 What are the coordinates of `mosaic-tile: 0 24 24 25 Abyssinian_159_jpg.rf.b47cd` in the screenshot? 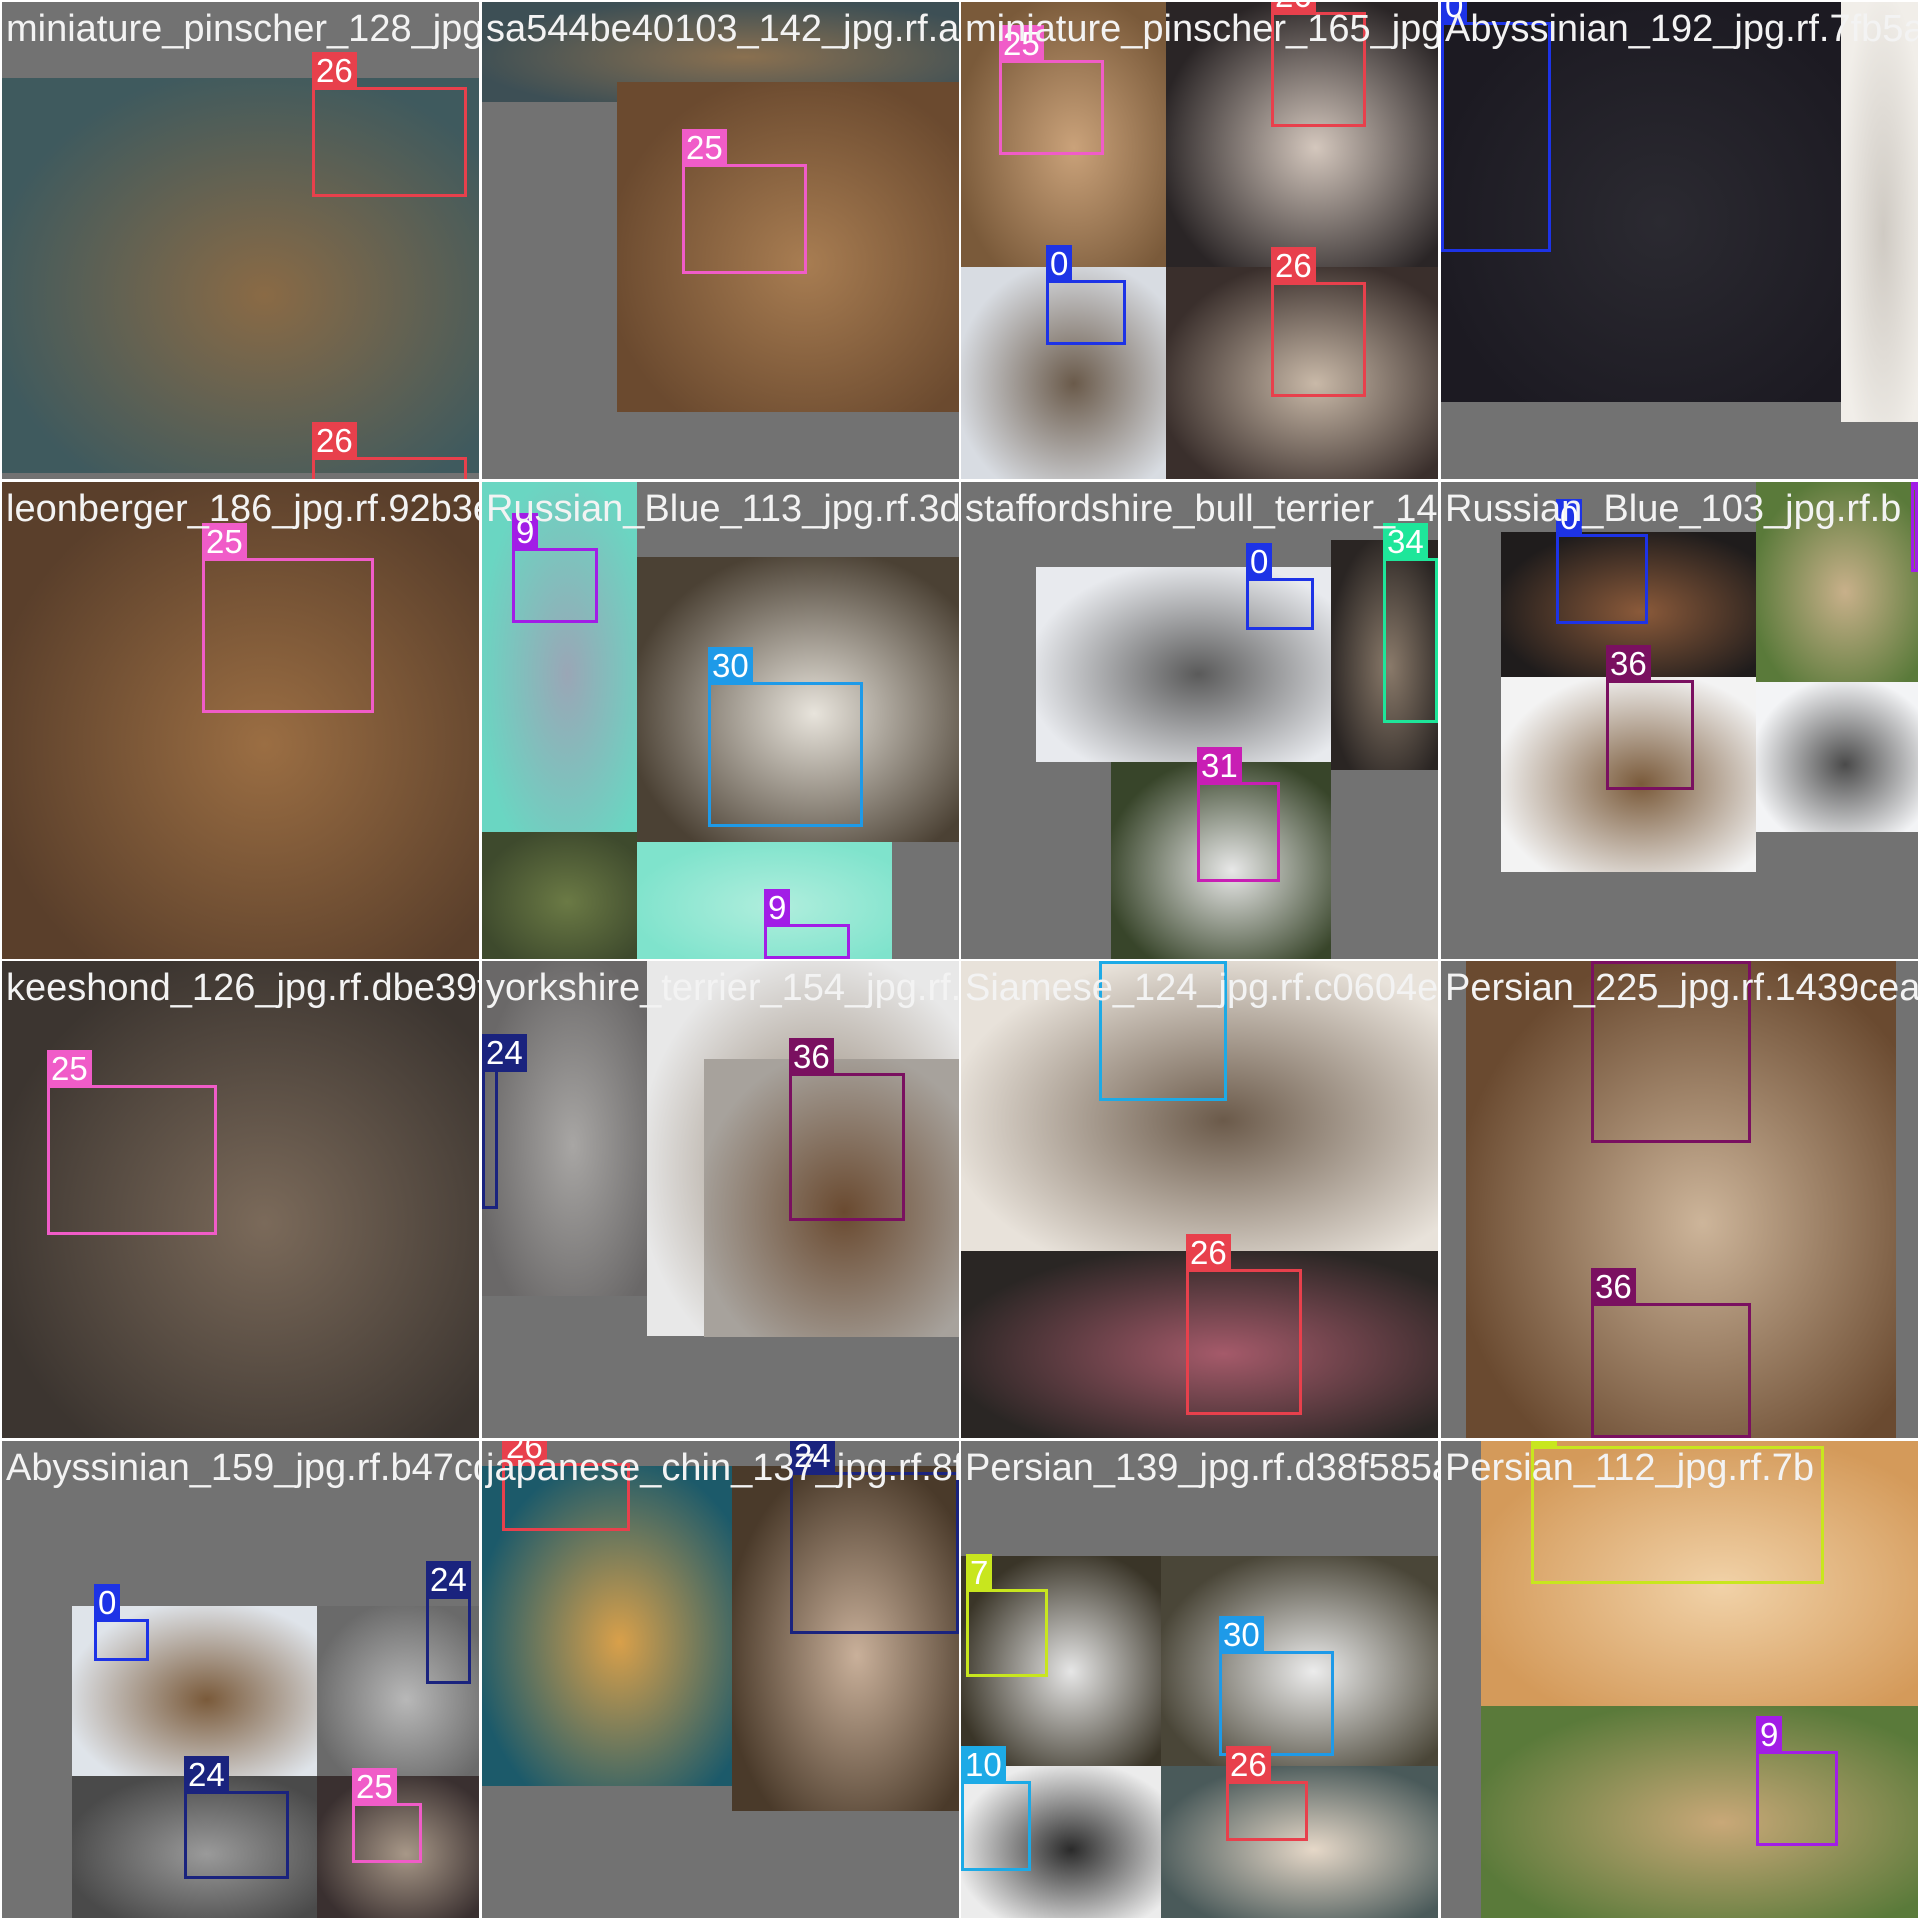 It's located at (240, 1679).